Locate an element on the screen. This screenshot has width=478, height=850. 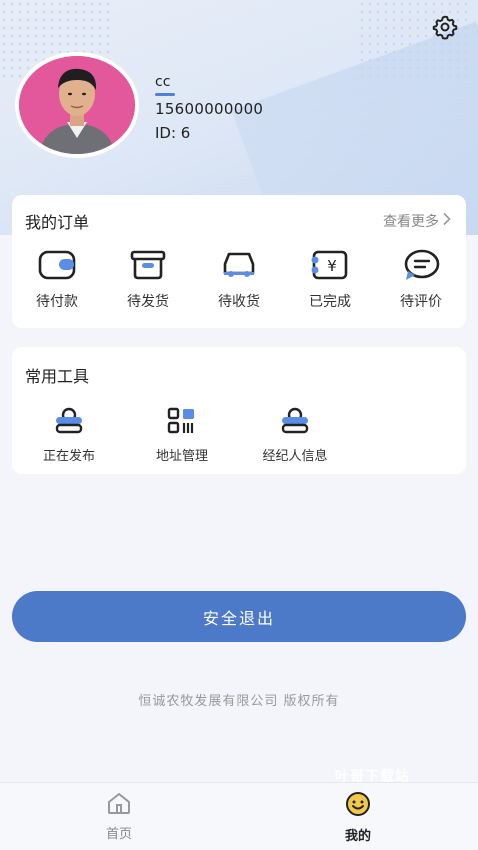
order-label: 待收货 is located at coordinates (239, 302).